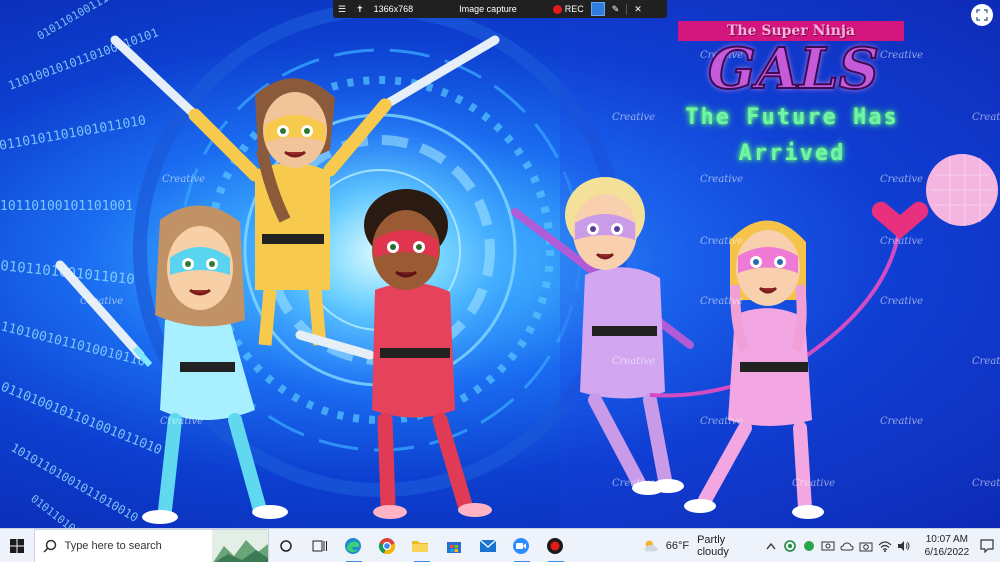  I want to click on search-box: Type here to search, so click(151, 545).